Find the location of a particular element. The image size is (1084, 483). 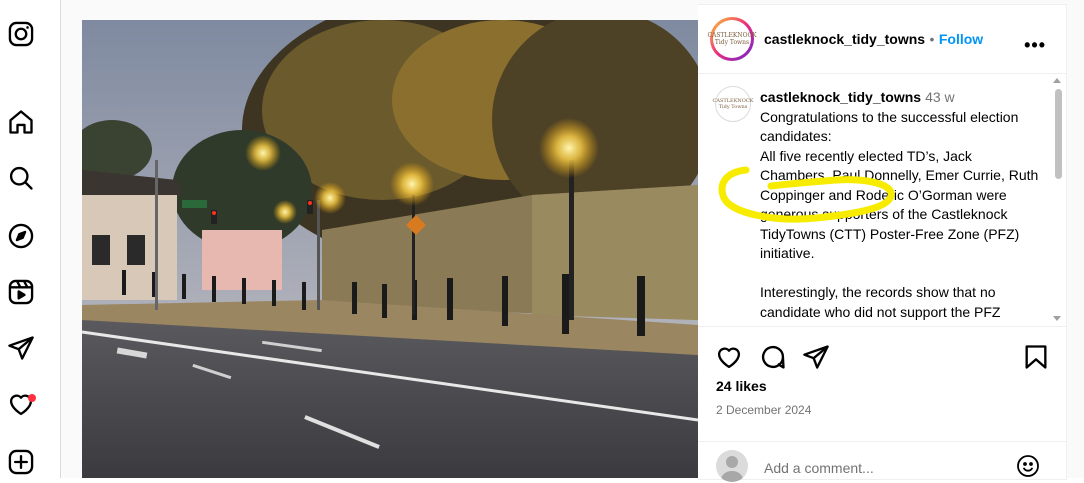

caption-line is located at coordinates (901, 274).